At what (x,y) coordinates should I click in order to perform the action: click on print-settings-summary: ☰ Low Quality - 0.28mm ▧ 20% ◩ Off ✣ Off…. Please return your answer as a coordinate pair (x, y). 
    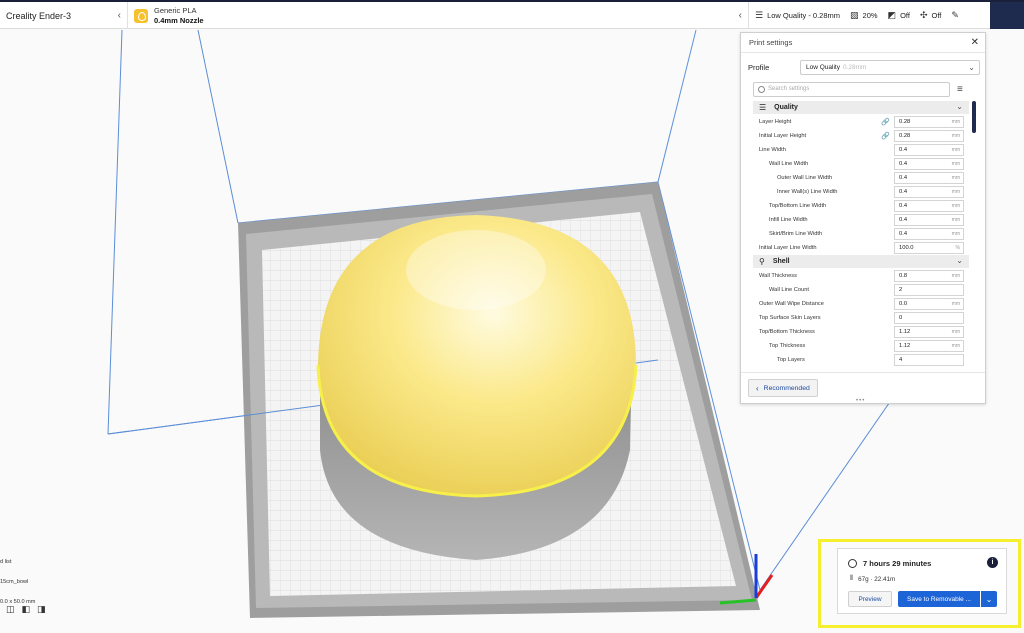
    Looking at the image, I should click on (869, 15).